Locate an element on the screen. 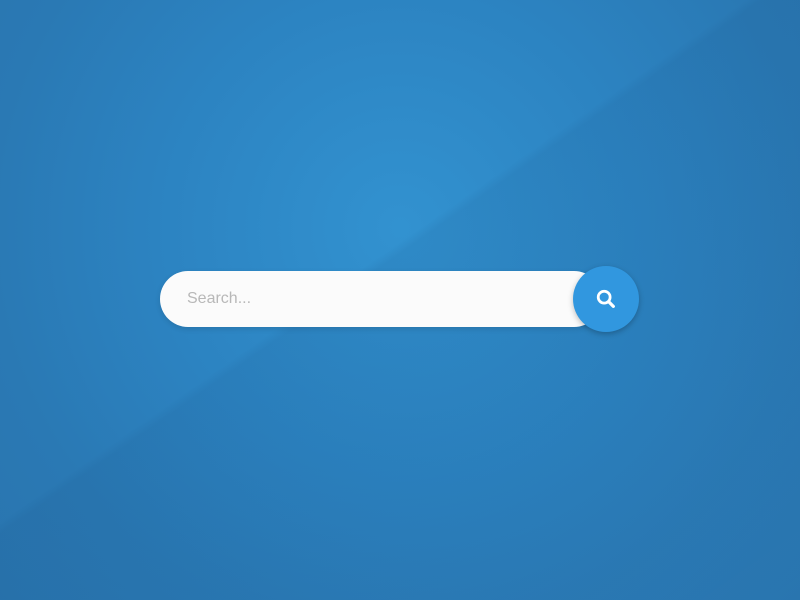 The width and height of the screenshot is (800, 600). search-bar is located at coordinates (400, 299).